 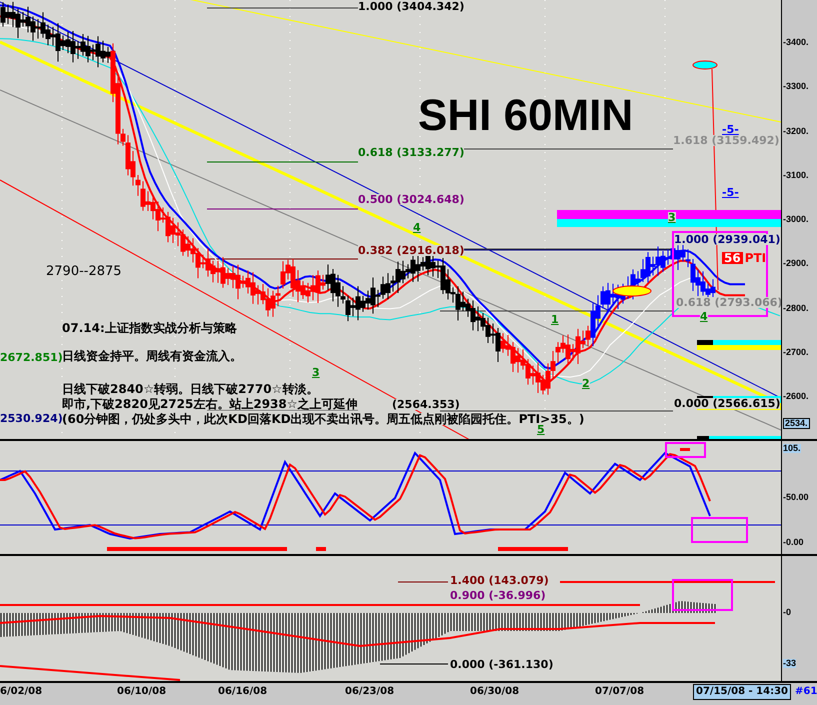 What do you see at coordinates (796, 131) in the screenshot?
I see `price-axis-label: -3200.` at bounding box center [796, 131].